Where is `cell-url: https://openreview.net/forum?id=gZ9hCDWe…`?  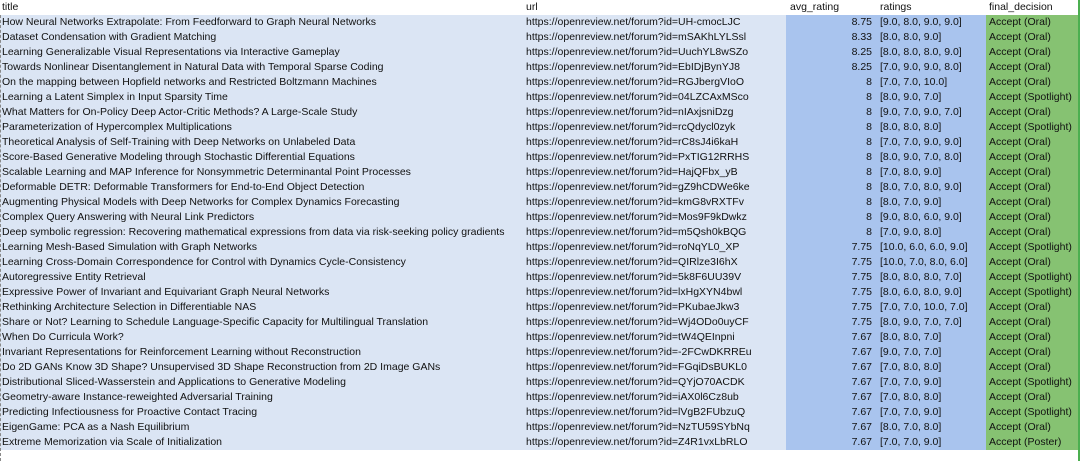 cell-url: https://openreview.net/forum?id=gZ9hCDWe… is located at coordinates (655, 187).